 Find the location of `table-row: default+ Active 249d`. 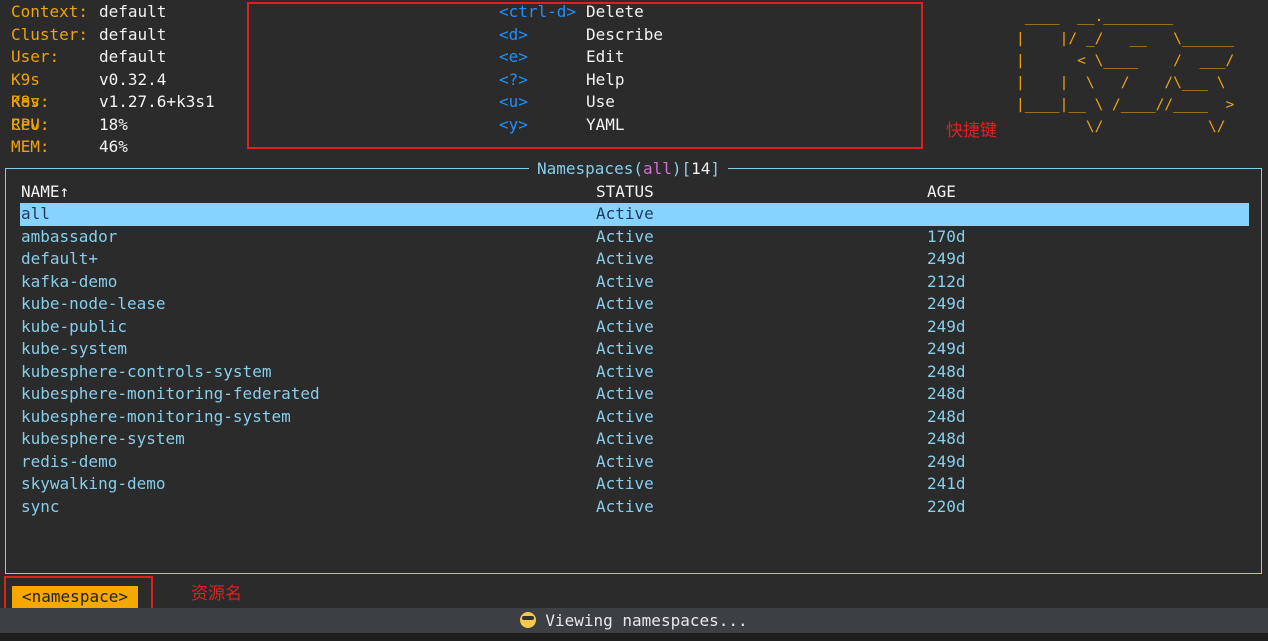

table-row: default+ Active 249d is located at coordinates (634, 259).